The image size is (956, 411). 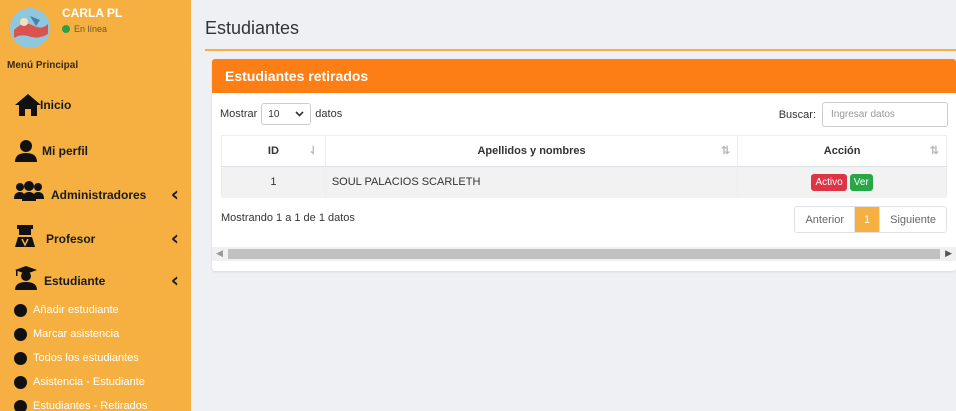 What do you see at coordinates (580, 50) in the screenshot?
I see `title-divider` at bounding box center [580, 50].